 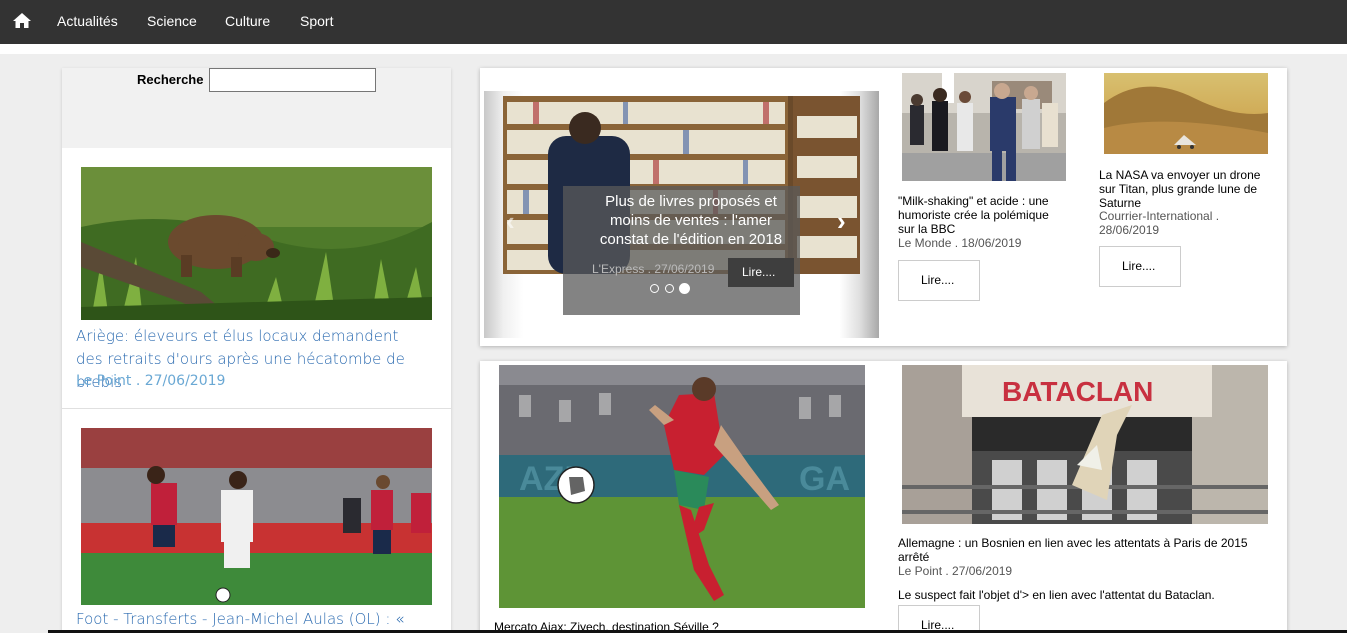 I want to click on nav-link-science: Science, so click(x=172, y=21).